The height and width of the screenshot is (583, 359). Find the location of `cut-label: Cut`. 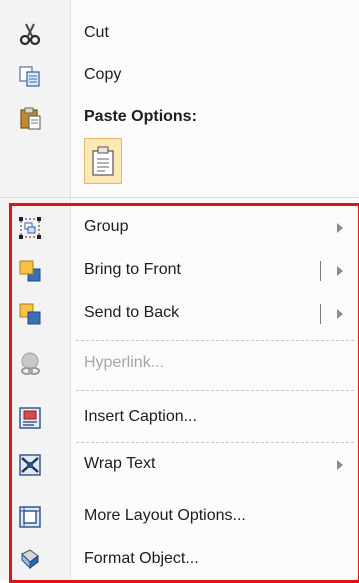

cut-label: Cut is located at coordinates (96, 32).